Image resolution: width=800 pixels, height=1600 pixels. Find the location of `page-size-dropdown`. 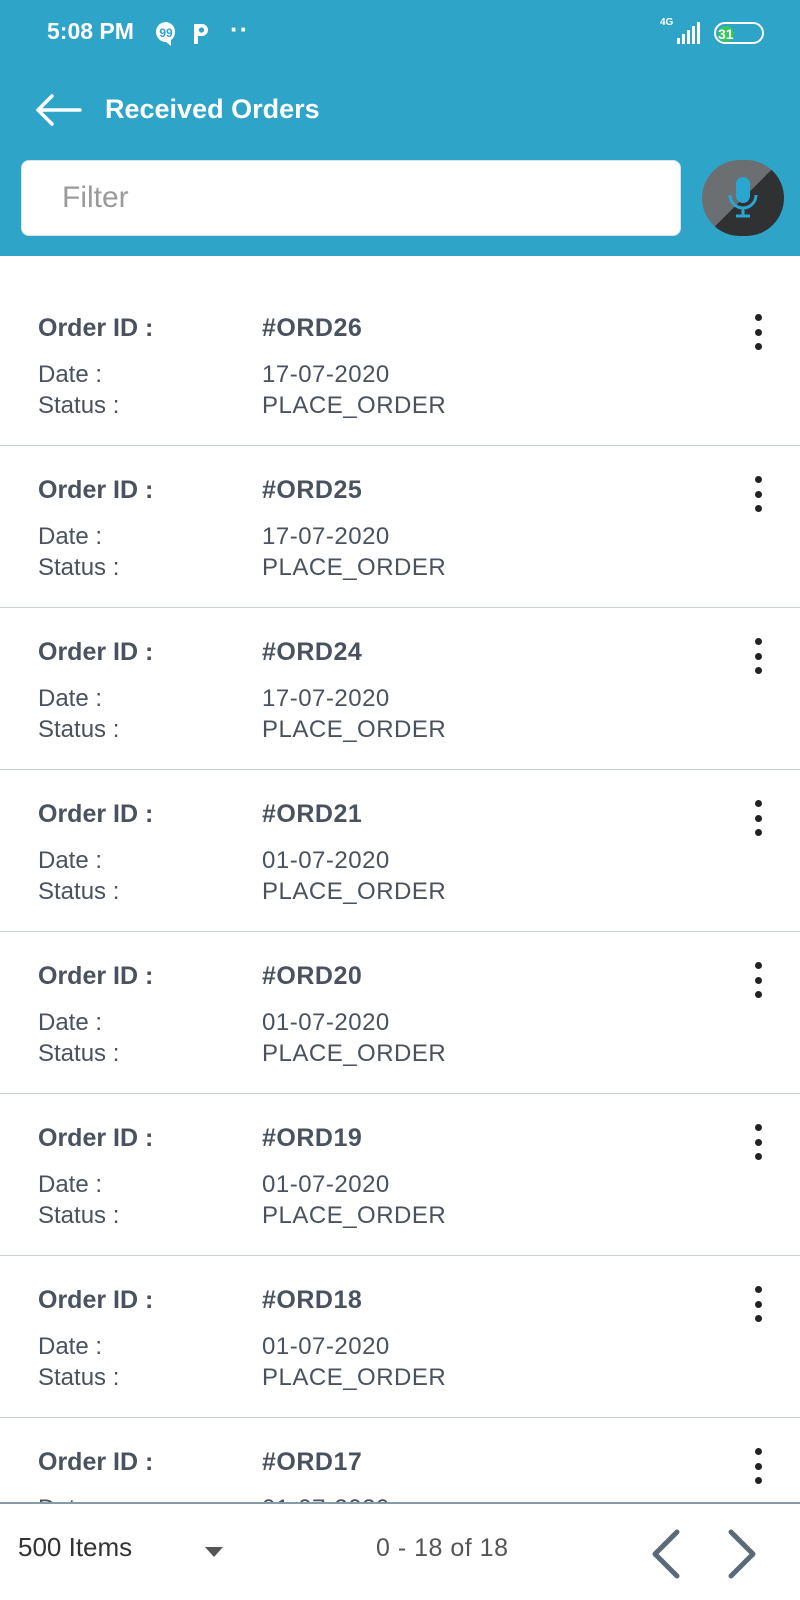

page-size-dropdown is located at coordinates (214, 1552).